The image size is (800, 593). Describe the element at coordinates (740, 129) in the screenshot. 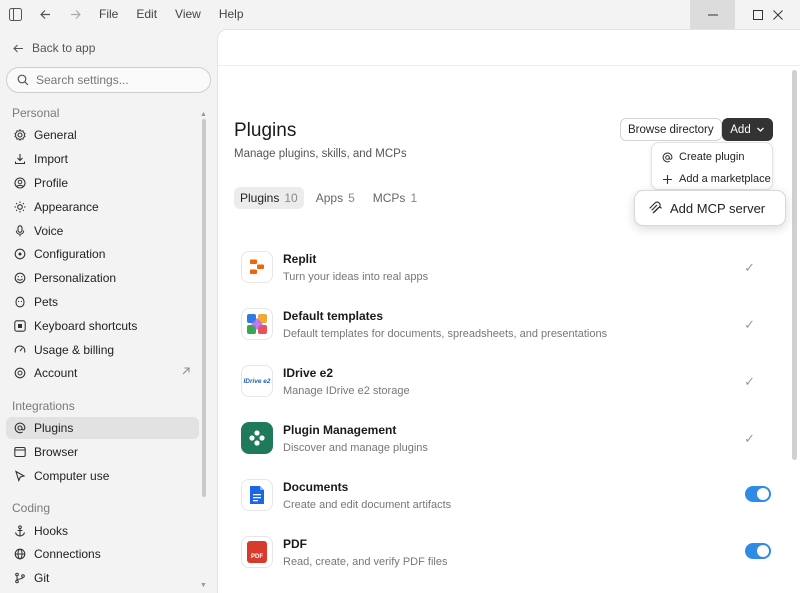

I see `add-button-label: Add` at that location.